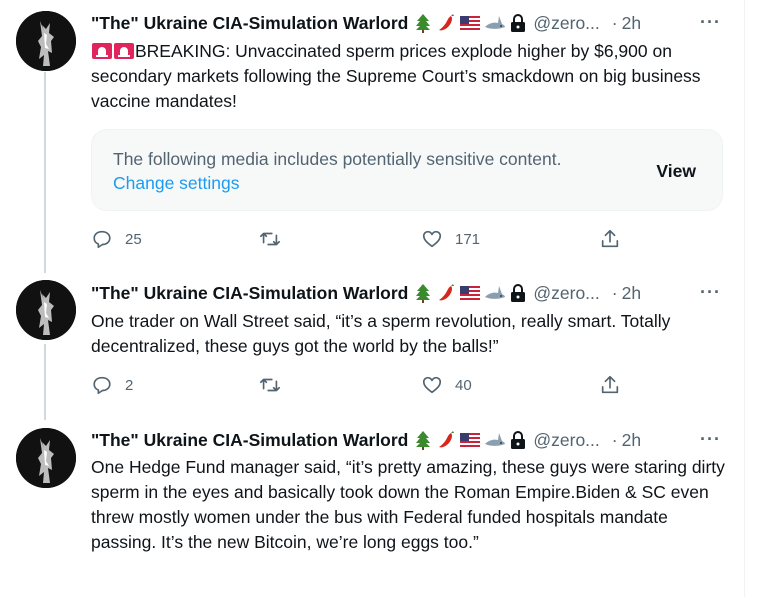 The image size is (758, 597). What do you see at coordinates (744, 298) in the screenshot?
I see `timeline-right-border` at bounding box center [744, 298].